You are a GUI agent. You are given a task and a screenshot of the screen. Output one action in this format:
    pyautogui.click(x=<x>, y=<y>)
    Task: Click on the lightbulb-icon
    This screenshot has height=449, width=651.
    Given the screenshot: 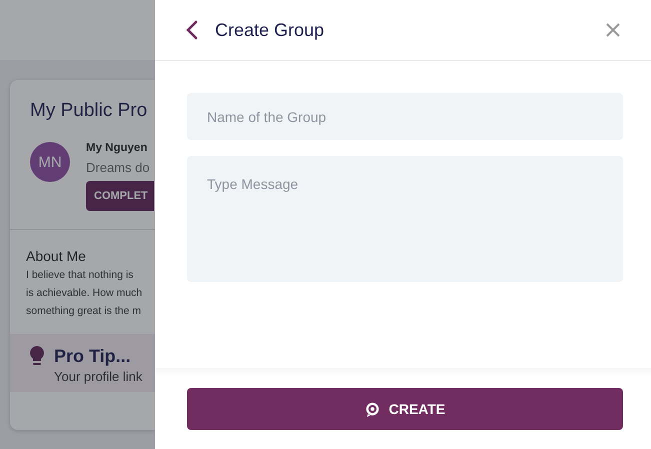 What is the action you would take?
    pyautogui.click(x=37, y=356)
    